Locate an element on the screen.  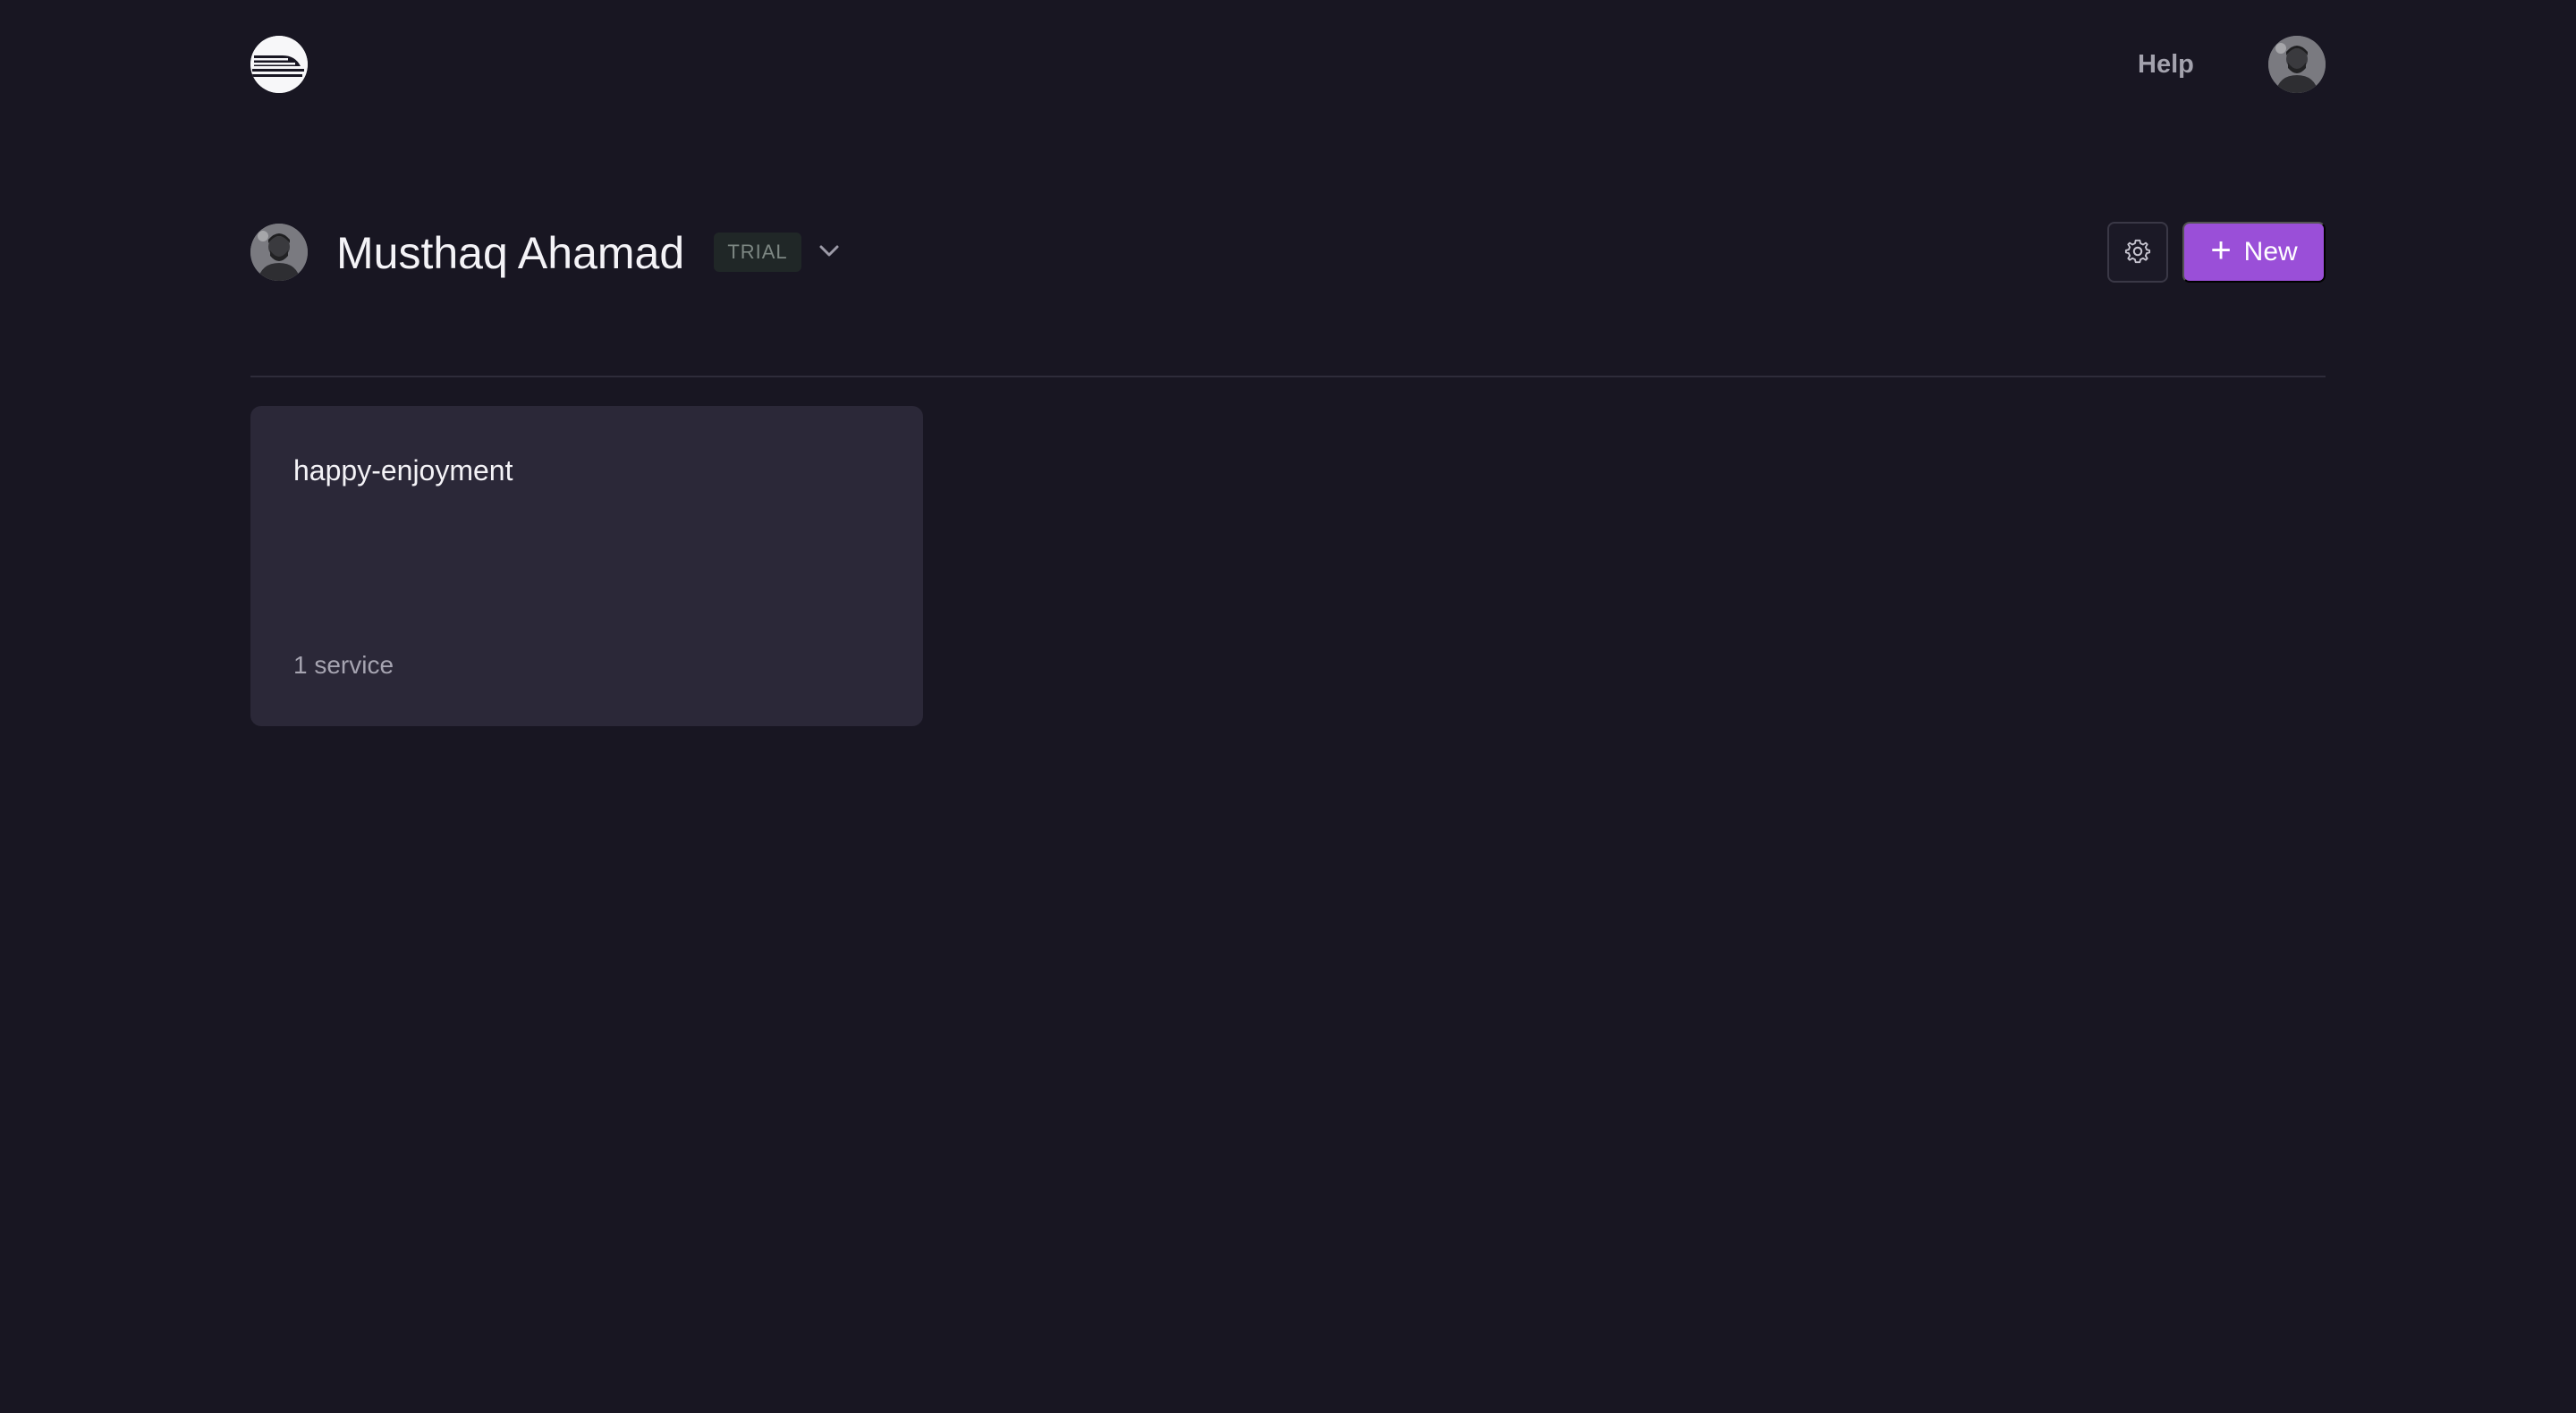
project-card: happy-enjoyment 1 service is located at coordinates (586, 566).